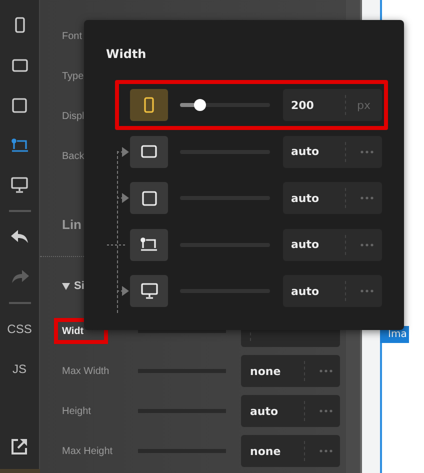 This screenshot has height=473, width=424. Describe the element at coordinates (86, 371) in the screenshot. I see `field-label: Max Width` at that location.